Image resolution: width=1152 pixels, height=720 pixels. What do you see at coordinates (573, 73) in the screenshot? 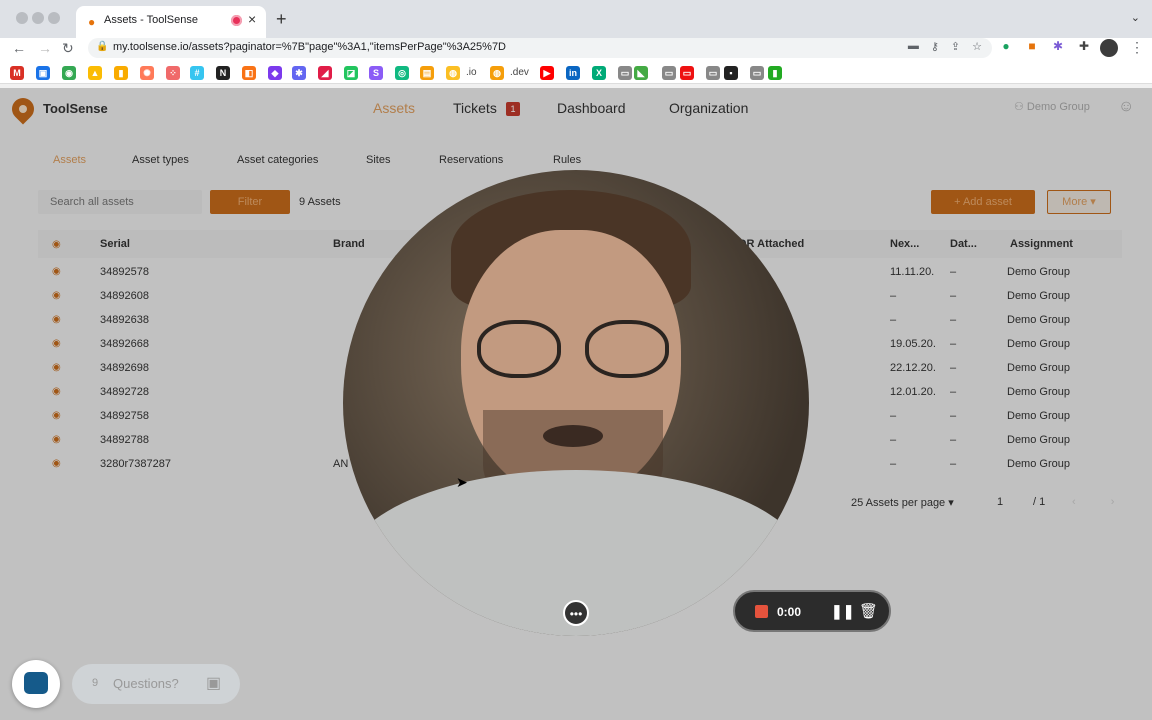
I see `linkedin-bookmark-icon: in` at bounding box center [573, 73].